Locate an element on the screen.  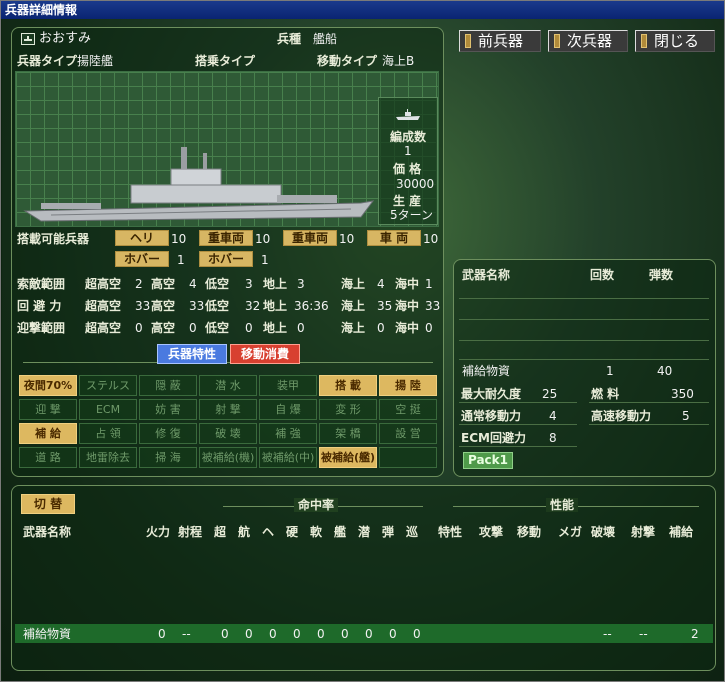
supply-cell: 2 is located at coordinates (695, 634).